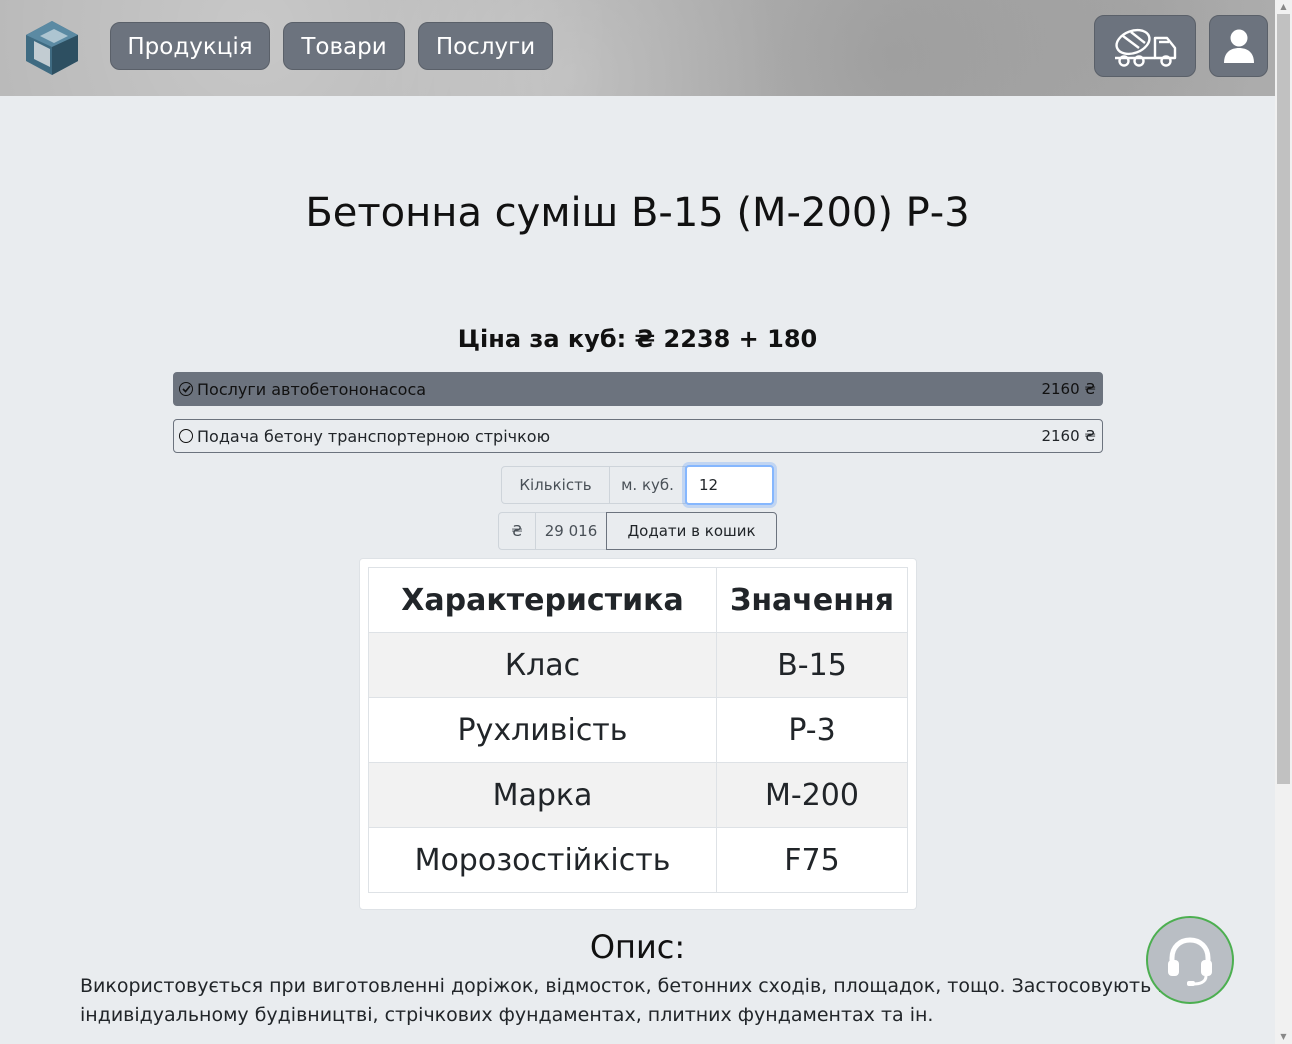 The image size is (1292, 1044). I want to click on logo-cube-icon, so click(52, 47).